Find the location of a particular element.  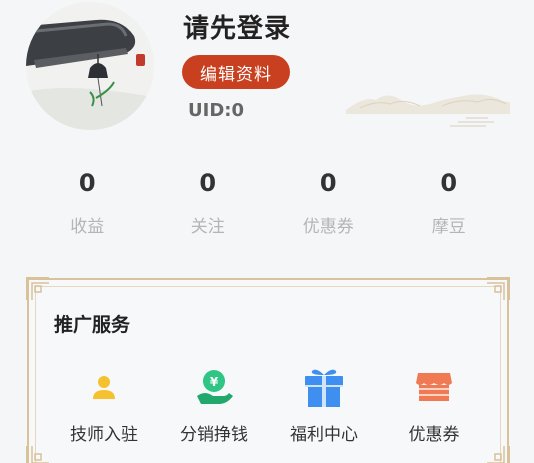

service-coupons: 优惠券 is located at coordinates (434, 404).